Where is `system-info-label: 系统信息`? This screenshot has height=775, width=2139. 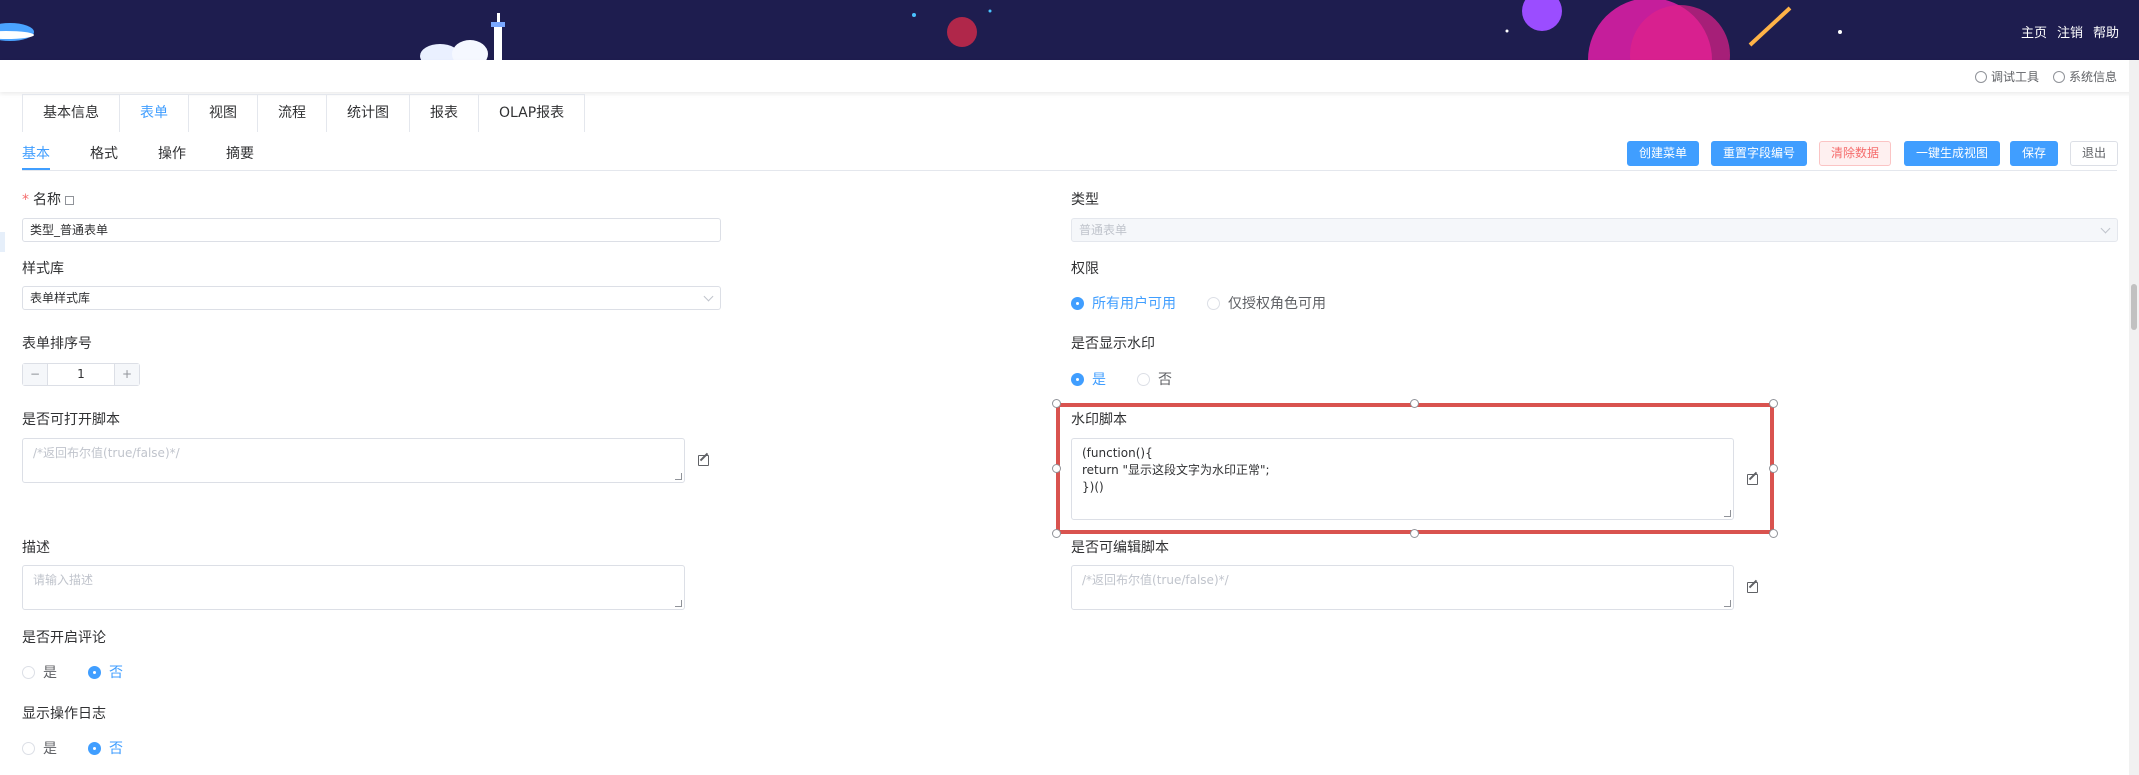 system-info-label: 系统信息 is located at coordinates (2092, 77).